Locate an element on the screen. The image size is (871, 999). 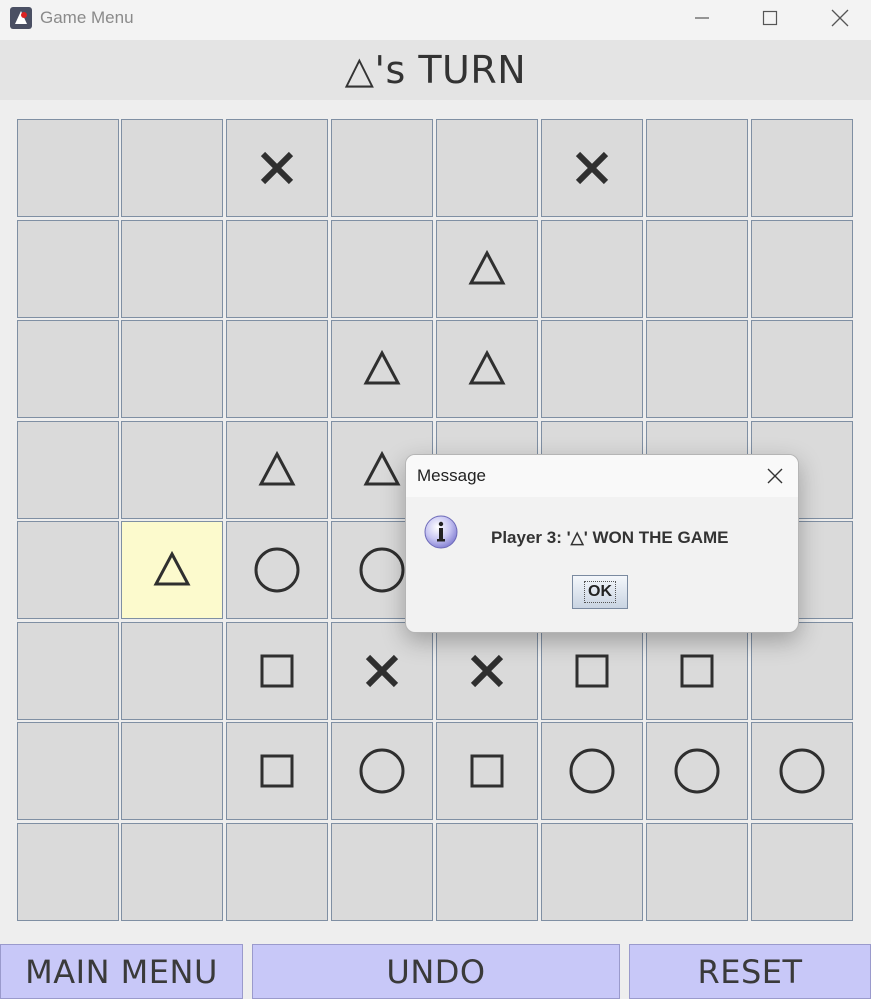
board-cell-r7-c6 is located at coordinates (697, 872).